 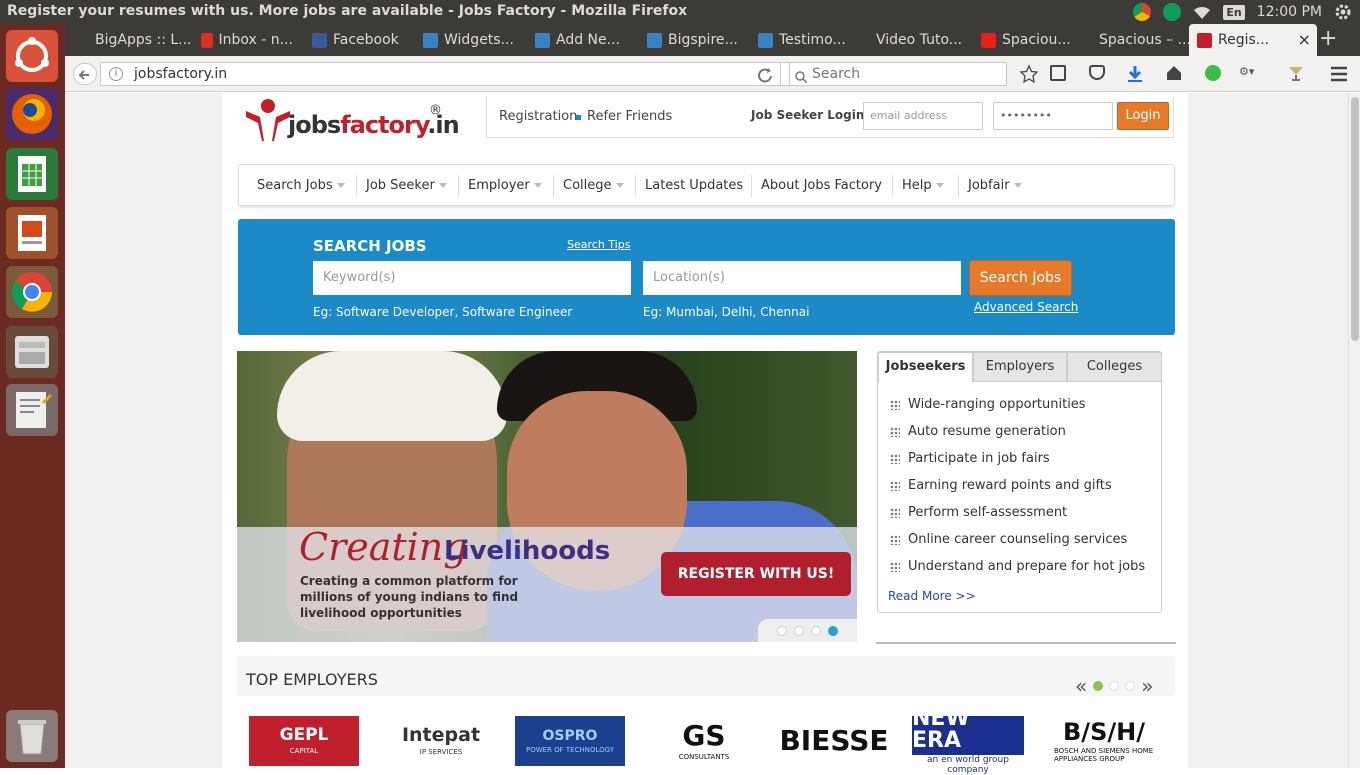 I want to click on hangouts-ext-icon, so click(x=1213, y=73).